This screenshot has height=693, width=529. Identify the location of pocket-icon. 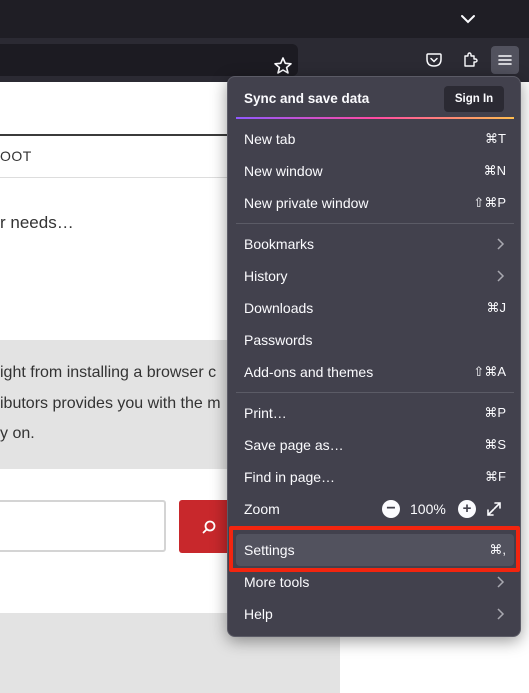
(434, 60).